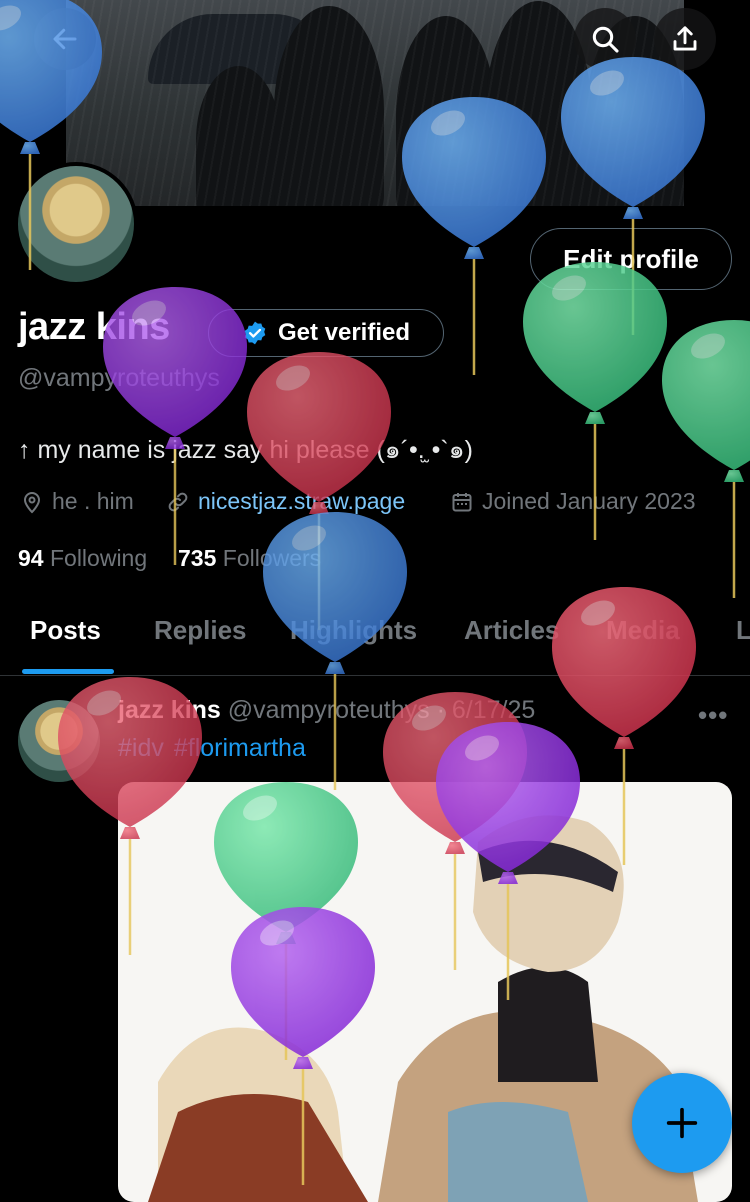 The height and width of the screenshot is (1202, 750). Describe the element at coordinates (643, 630) in the screenshot. I see `tab-media: Media` at that location.